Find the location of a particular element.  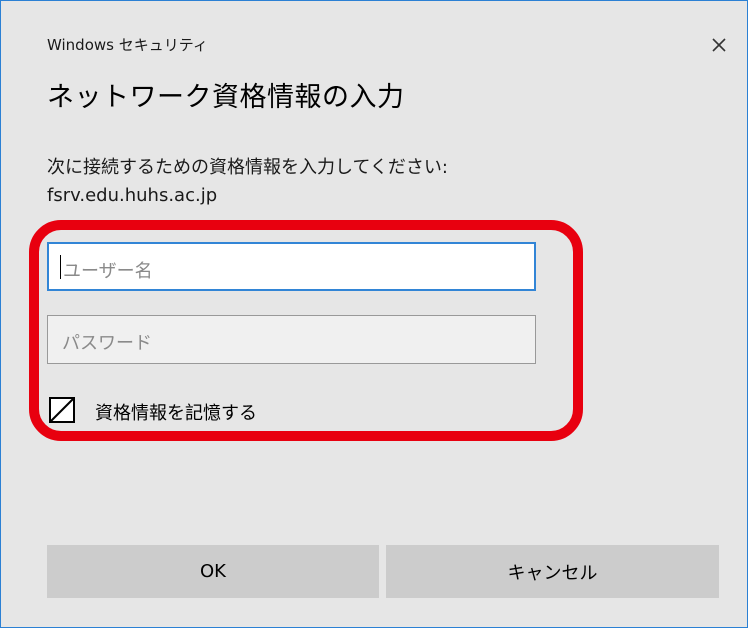

cancel-button: キャンセル is located at coordinates (552, 571).